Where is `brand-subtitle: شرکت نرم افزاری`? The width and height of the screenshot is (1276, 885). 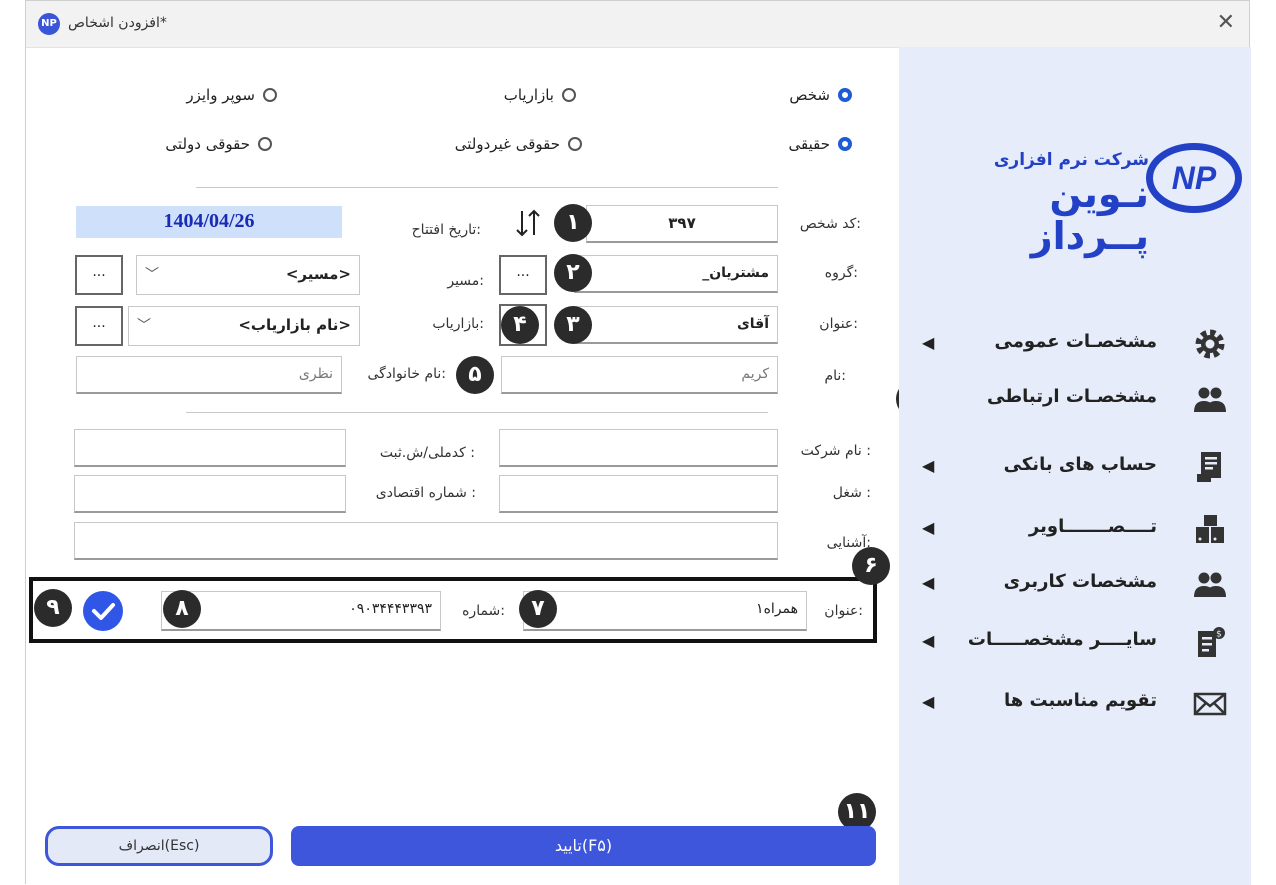 brand-subtitle: شرکت نرم افزاری is located at coordinates (1071, 160).